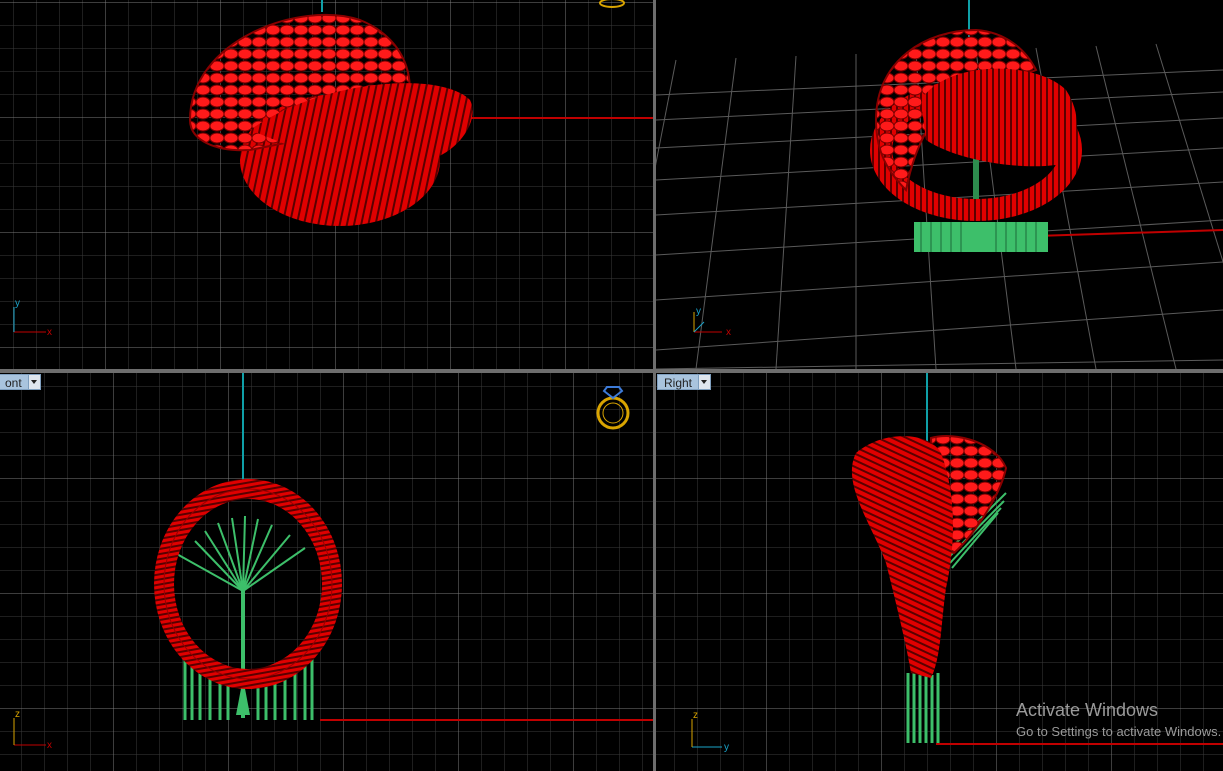 The image size is (1223, 771). What do you see at coordinates (976, 140) in the screenshot?
I see `ring-model` at bounding box center [976, 140].